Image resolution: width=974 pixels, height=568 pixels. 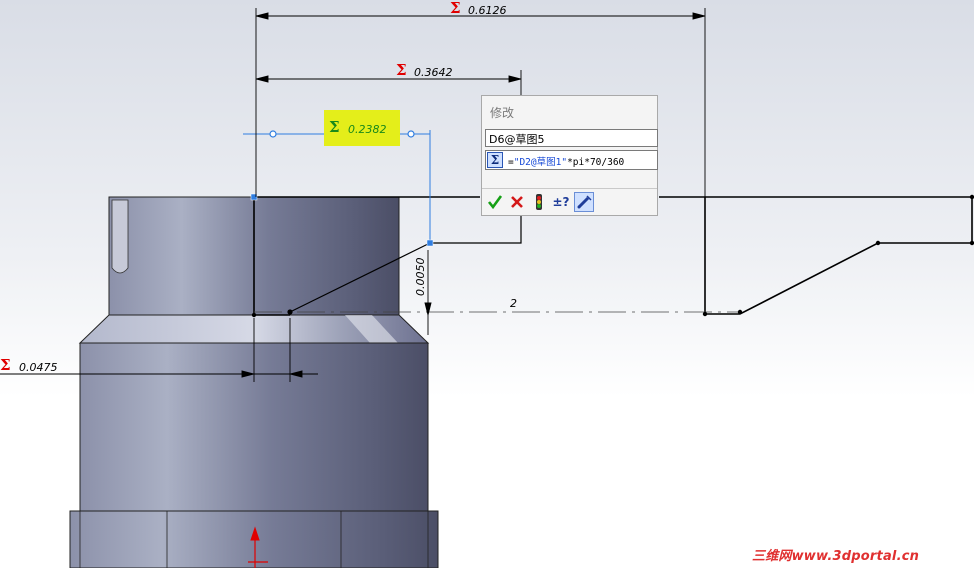 What do you see at coordinates (476, 230) in the screenshot?
I see `sketch-step` at bounding box center [476, 230].